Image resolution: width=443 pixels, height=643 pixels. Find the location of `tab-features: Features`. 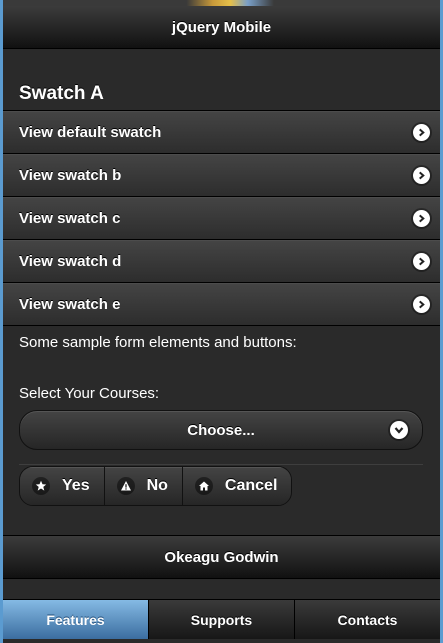

tab-features: Features is located at coordinates (76, 620).